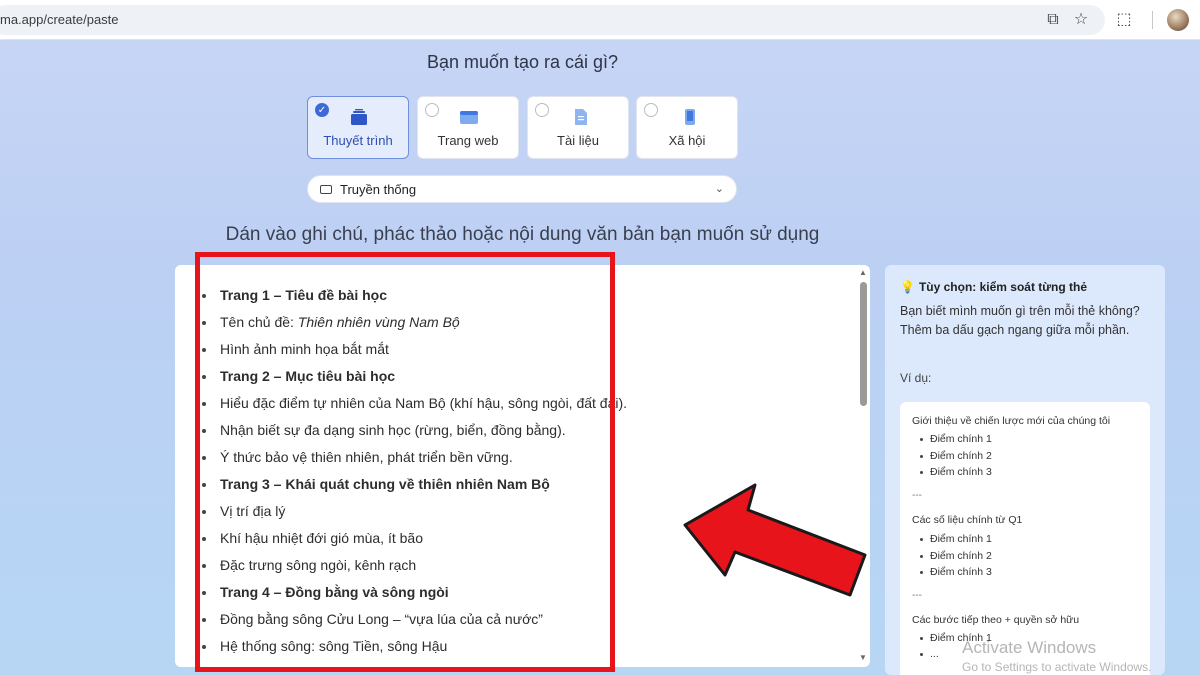  Describe the element at coordinates (1178, 20) in the screenshot. I see `profile-avatar` at that location.